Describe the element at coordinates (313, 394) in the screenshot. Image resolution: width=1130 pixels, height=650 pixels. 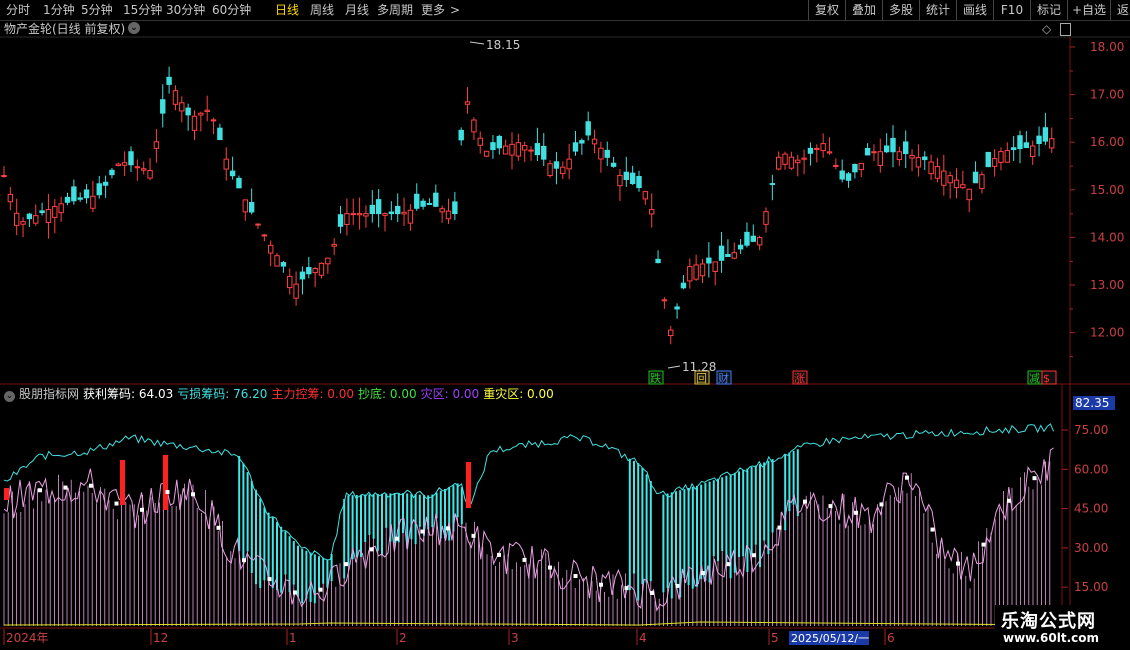
I see `indicator-field-2: 主力控筹: 0.00` at that location.